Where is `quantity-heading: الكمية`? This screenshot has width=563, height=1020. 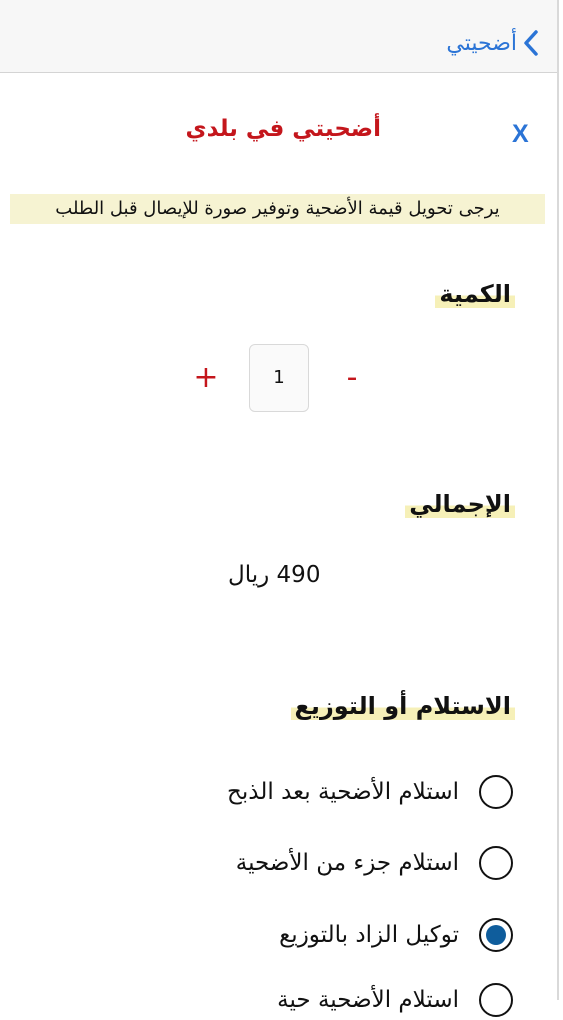
quantity-heading: الكمية is located at coordinates (475, 294).